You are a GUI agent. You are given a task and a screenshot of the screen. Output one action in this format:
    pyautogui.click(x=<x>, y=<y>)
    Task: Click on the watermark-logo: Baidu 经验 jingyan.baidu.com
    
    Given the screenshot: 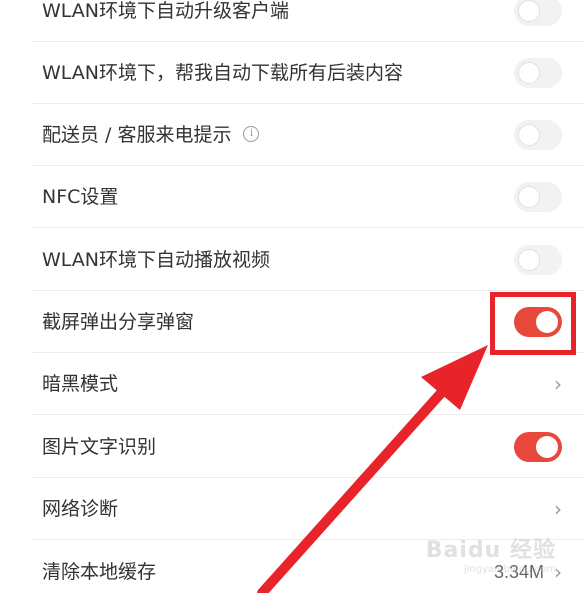 What is the action you would take?
    pyautogui.click(x=491, y=553)
    